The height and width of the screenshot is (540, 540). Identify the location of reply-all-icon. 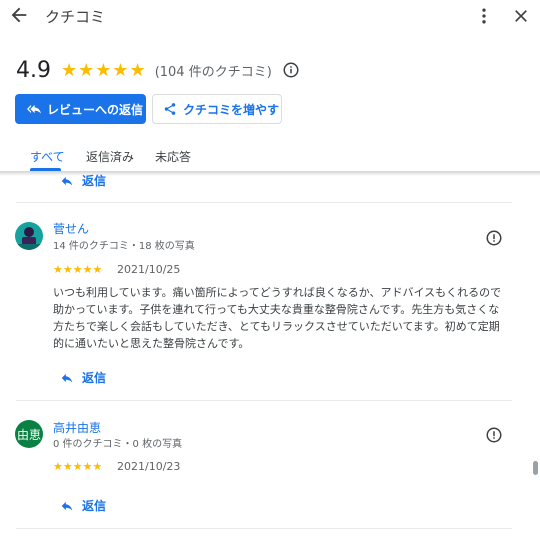
(34, 109).